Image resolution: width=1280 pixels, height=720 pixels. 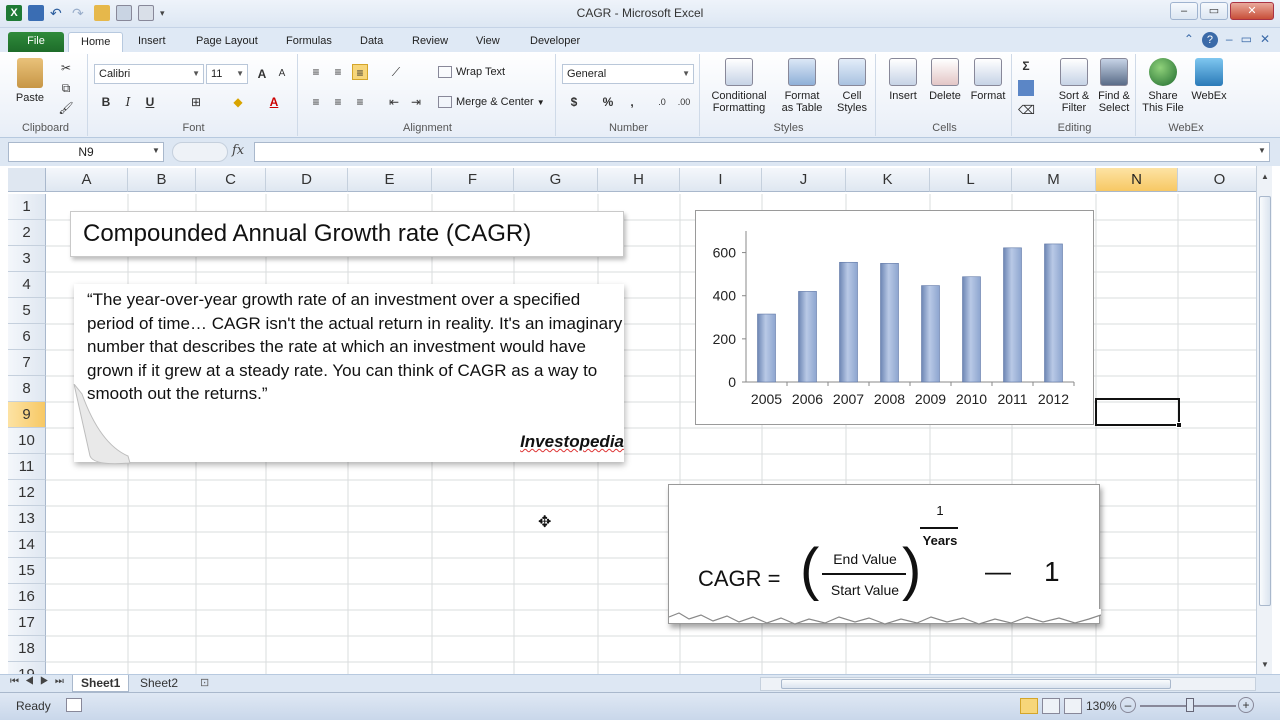 What do you see at coordinates (27, 415) in the screenshot?
I see `row-header-9: 9` at bounding box center [27, 415].